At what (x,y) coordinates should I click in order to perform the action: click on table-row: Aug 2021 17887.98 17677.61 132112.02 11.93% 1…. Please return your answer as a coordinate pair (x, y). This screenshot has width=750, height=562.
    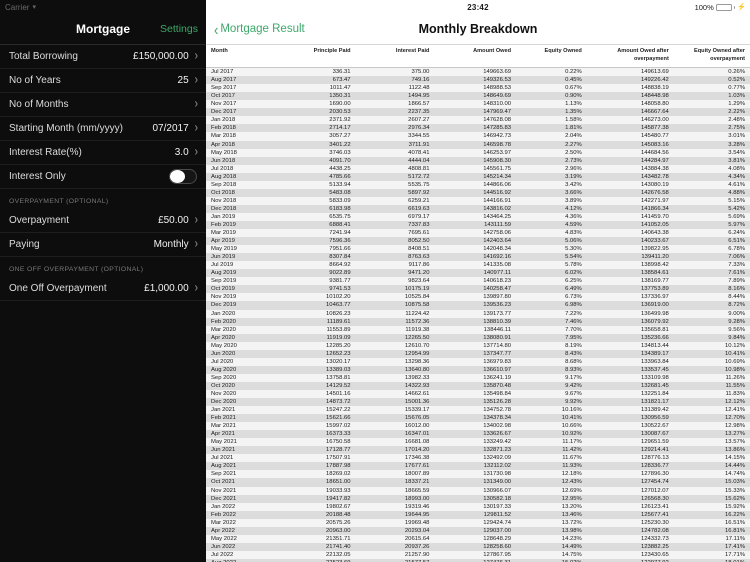
    Looking at the image, I should click on (478, 466).